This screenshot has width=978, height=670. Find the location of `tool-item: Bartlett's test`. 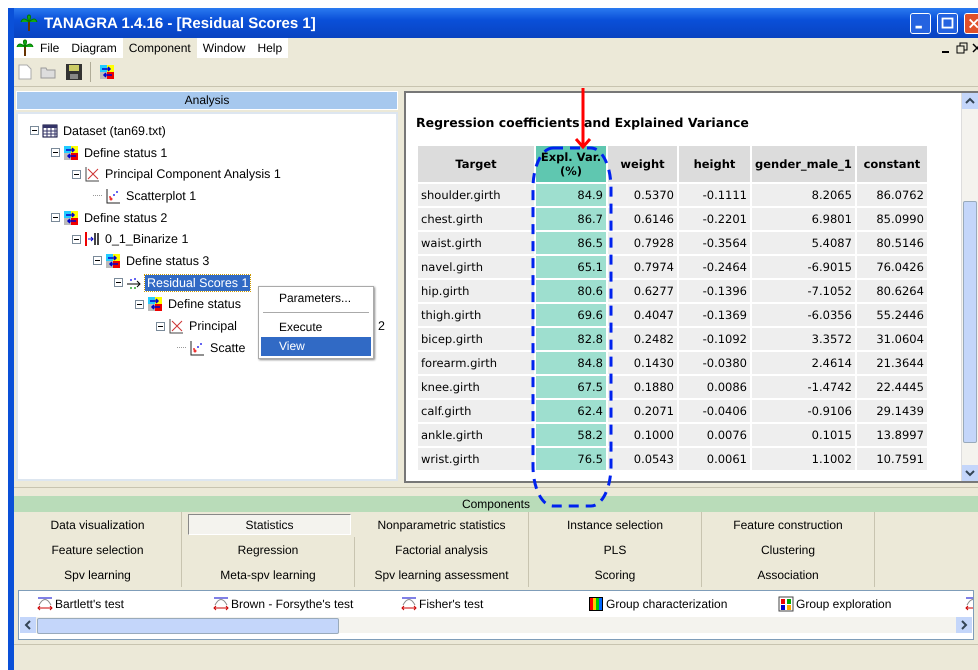

tool-item: Bartlett's test is located at coordinates (89, 604).